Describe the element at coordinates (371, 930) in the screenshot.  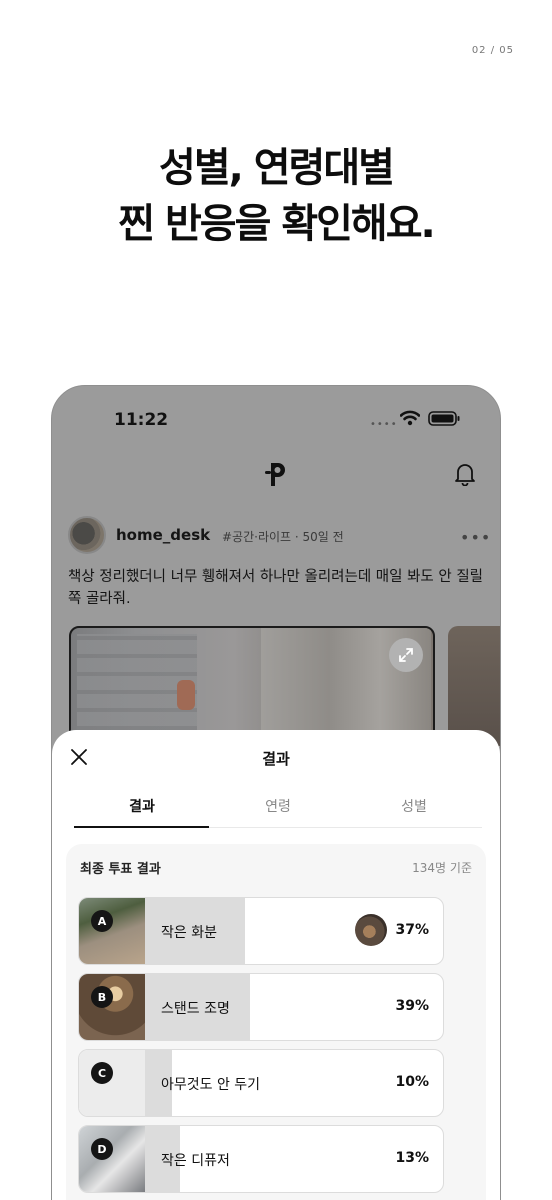
I see `my-vote-avatar` at that location.